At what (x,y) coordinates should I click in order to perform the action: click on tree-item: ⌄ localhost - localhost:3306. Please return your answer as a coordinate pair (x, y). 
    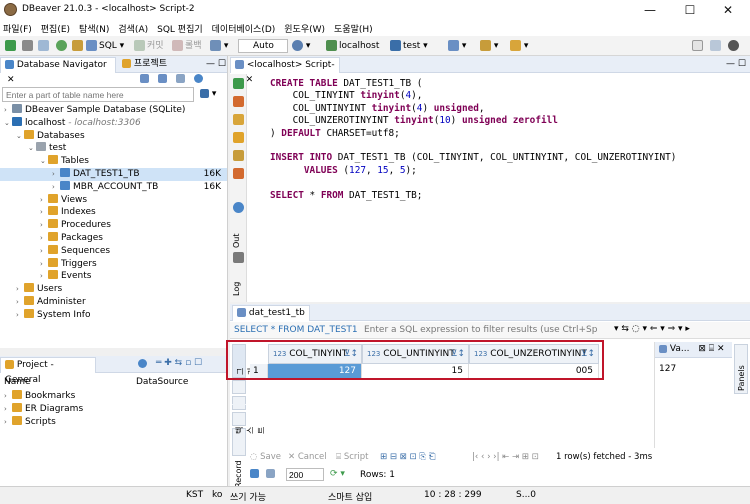
    Looking at the image, I should click on (113, 123).